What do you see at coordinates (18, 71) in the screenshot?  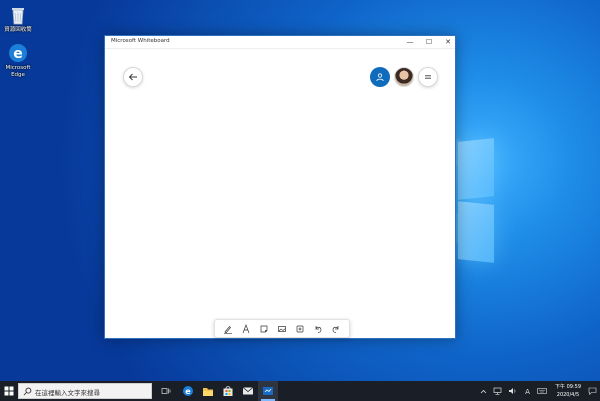 I see `desktop-icon-label: Microsoft Edge` at bounding box center [18, 71].